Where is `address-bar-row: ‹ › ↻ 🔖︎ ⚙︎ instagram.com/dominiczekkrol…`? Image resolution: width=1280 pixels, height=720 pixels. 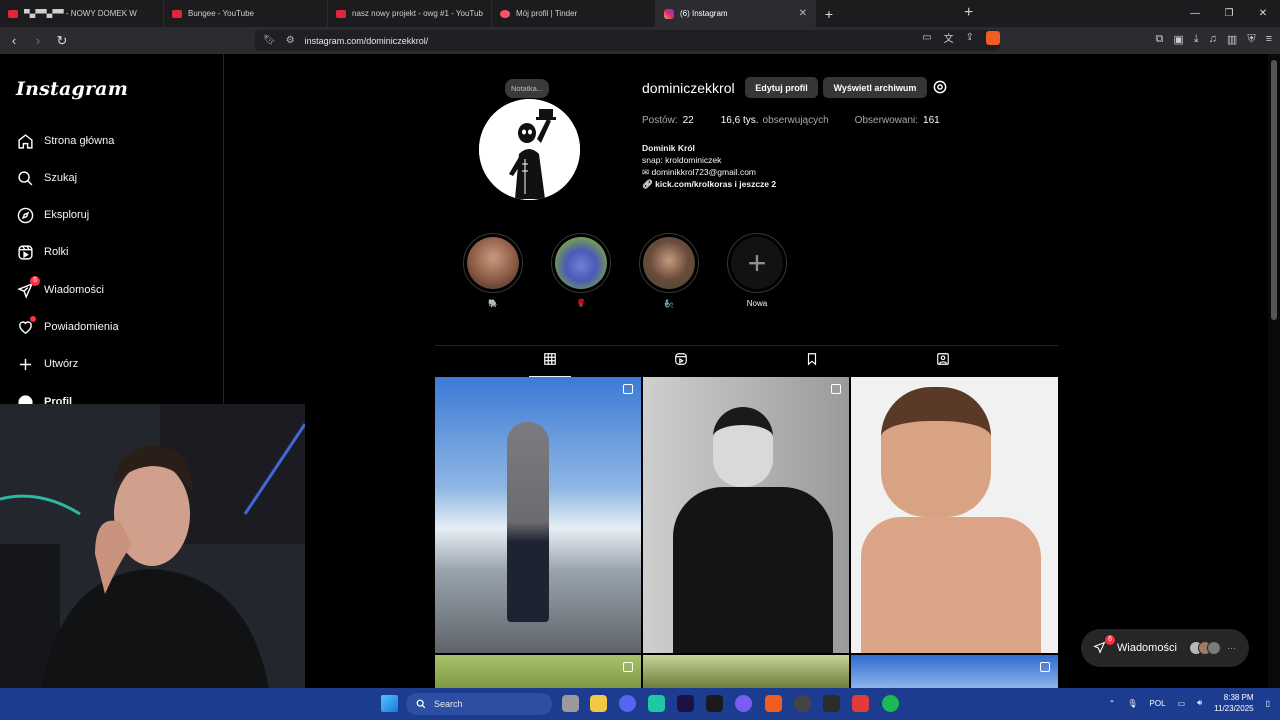 address-bar-row: ‹ › ↻ 🔖︎ ⚙︎ instagram.com/dominiczekkrol… is located at coordinates (640, 40).